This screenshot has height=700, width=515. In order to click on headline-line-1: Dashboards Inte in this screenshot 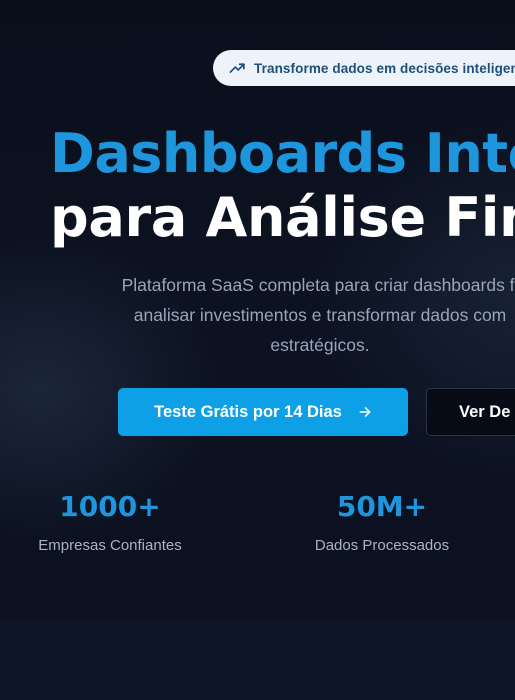, I will do `click(282, 153)`.